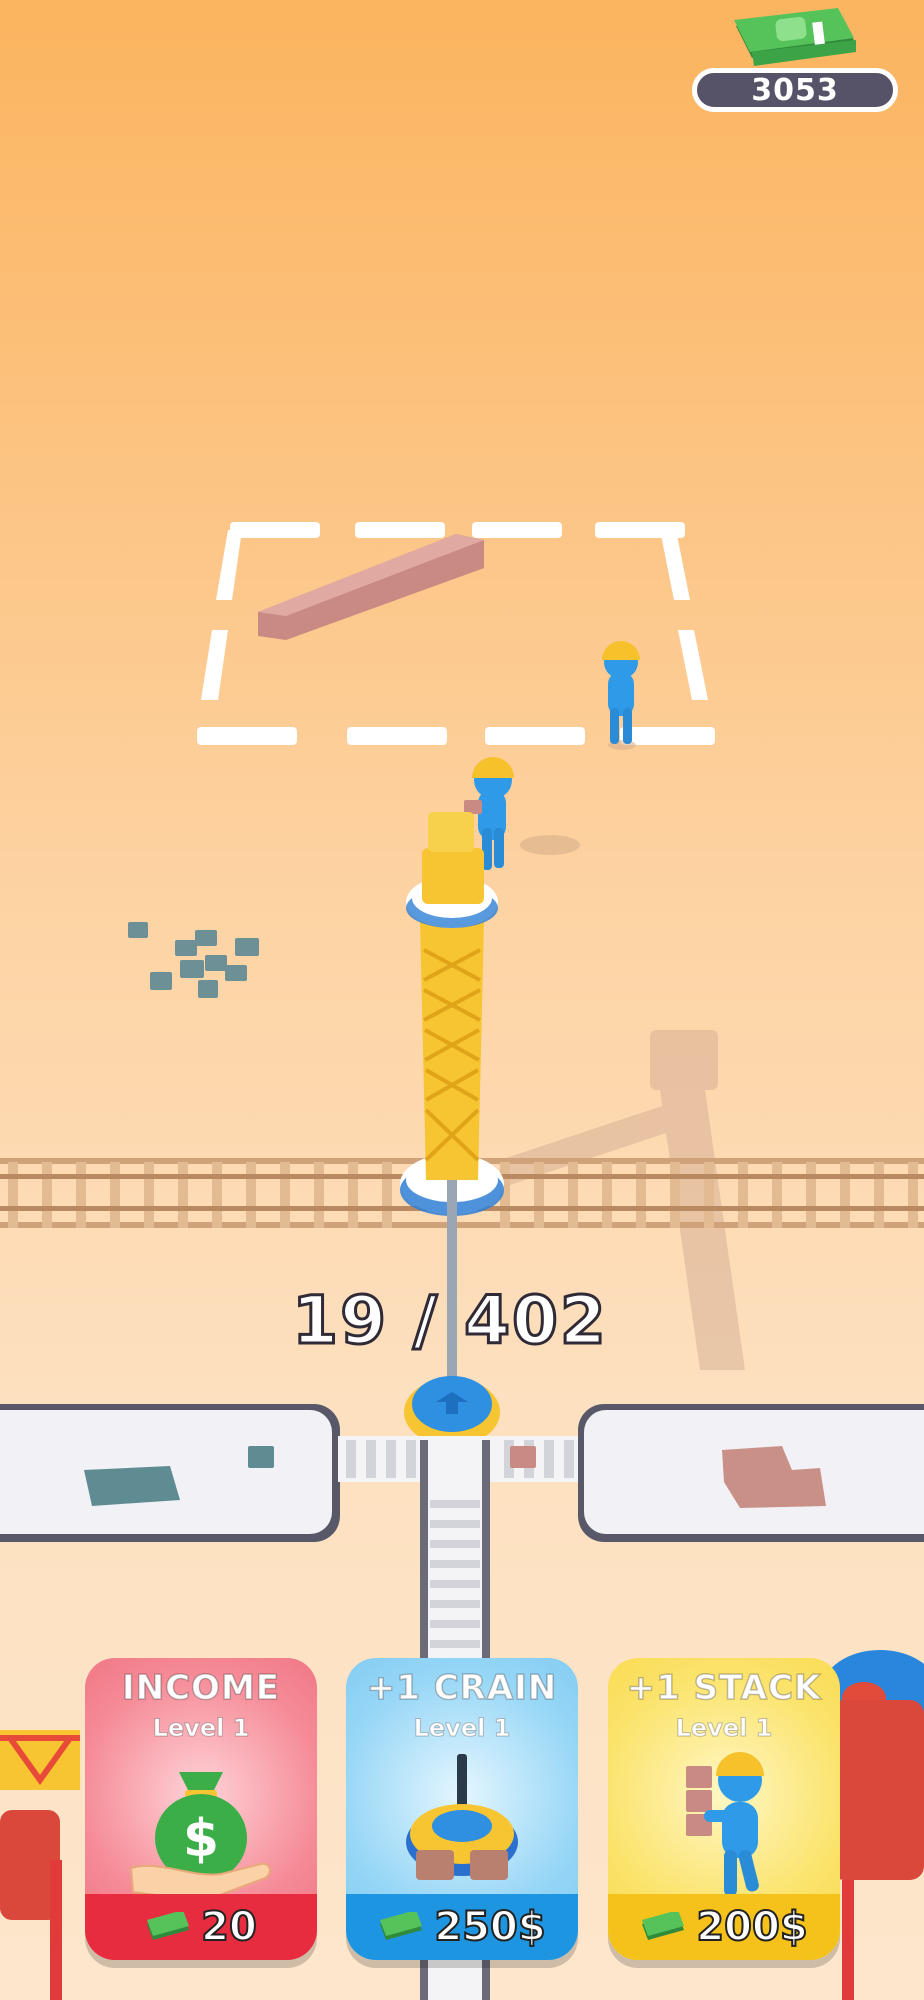 Image resolution: width=924 pixels, height=2000 pixels. I want to click on side-machine-left, so click(40, 1865).